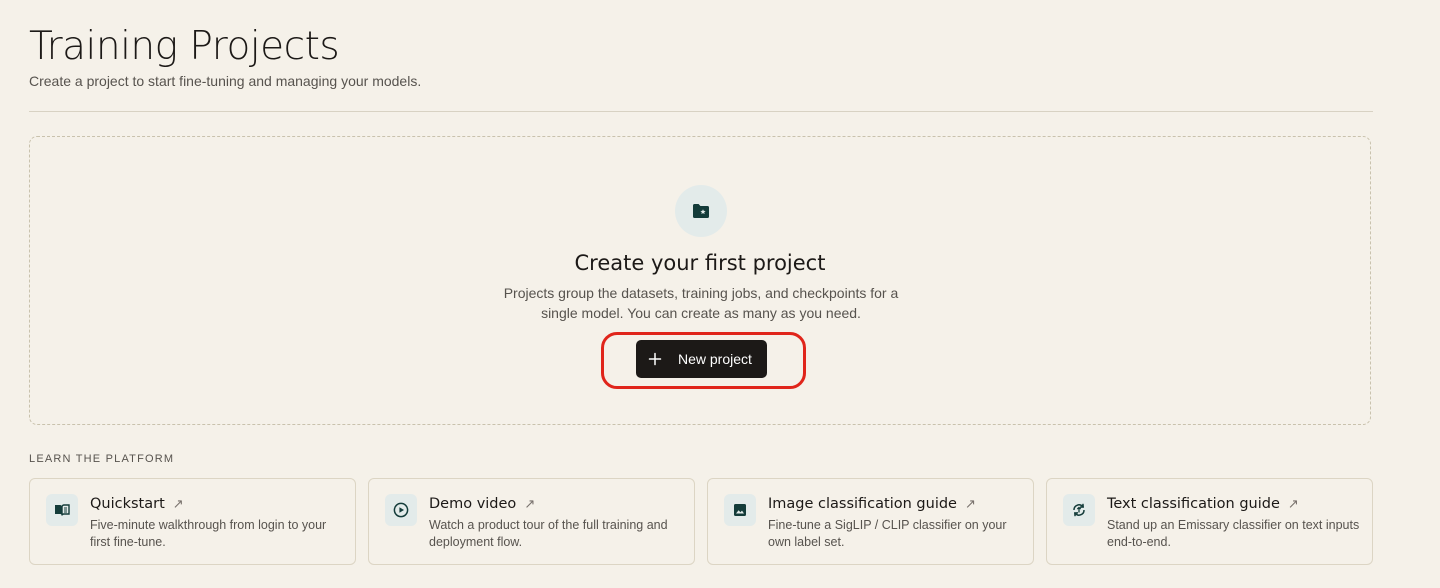 This screenshot has height=588, width=1440. I want to click on card-title: Image classification guide ↗, so click(872, 504).